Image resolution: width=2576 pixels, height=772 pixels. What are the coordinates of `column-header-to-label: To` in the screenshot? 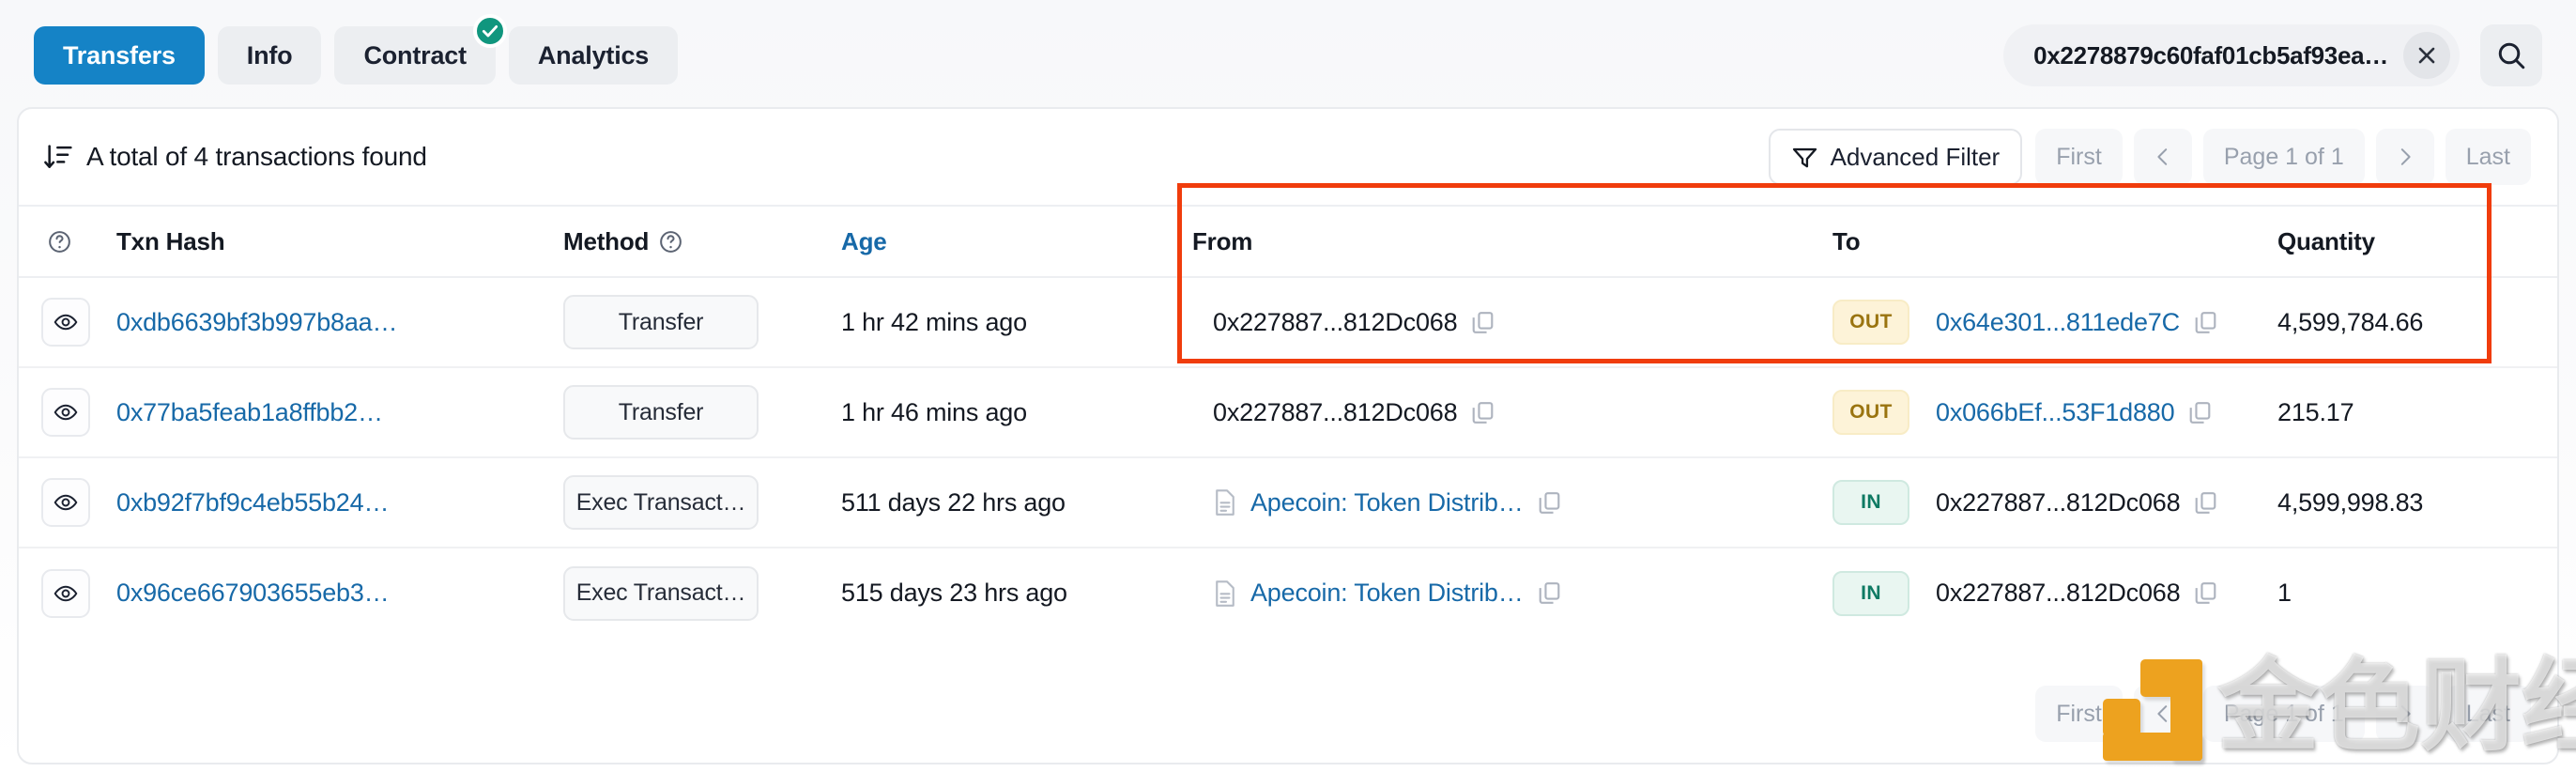 It's located at (1847, 240).